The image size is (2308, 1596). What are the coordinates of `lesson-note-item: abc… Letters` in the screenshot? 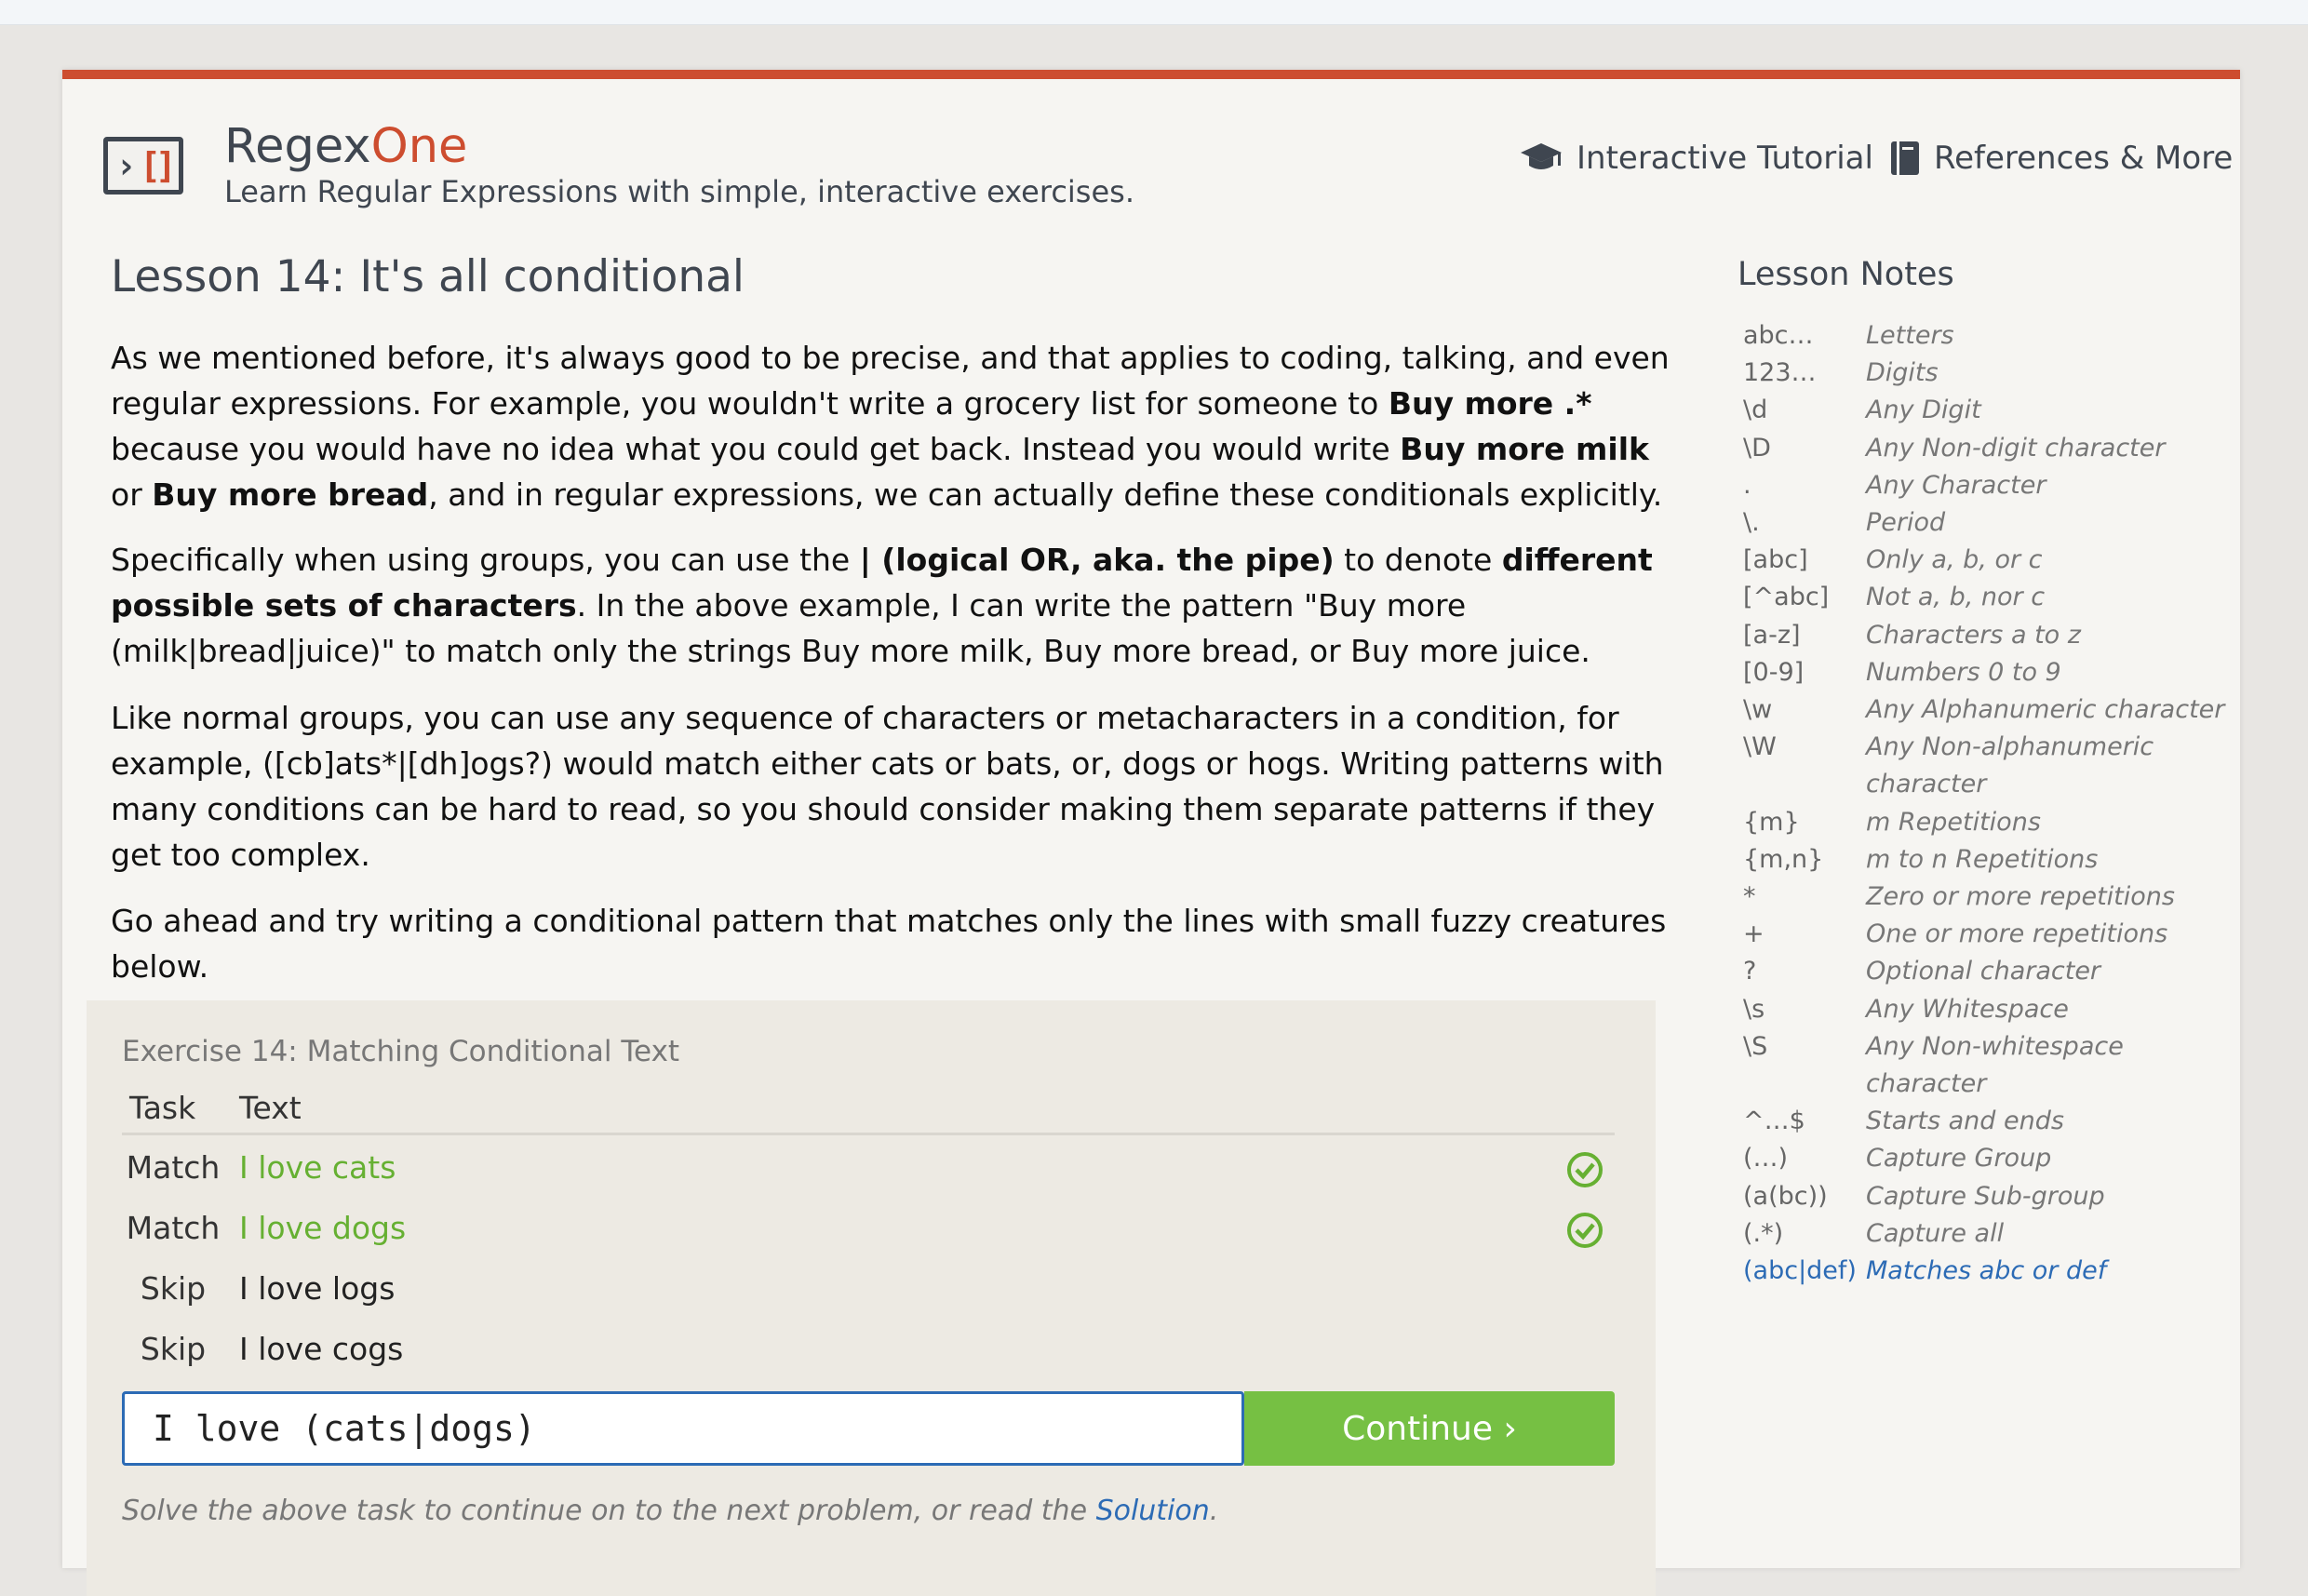 It's located at (1994, 336).